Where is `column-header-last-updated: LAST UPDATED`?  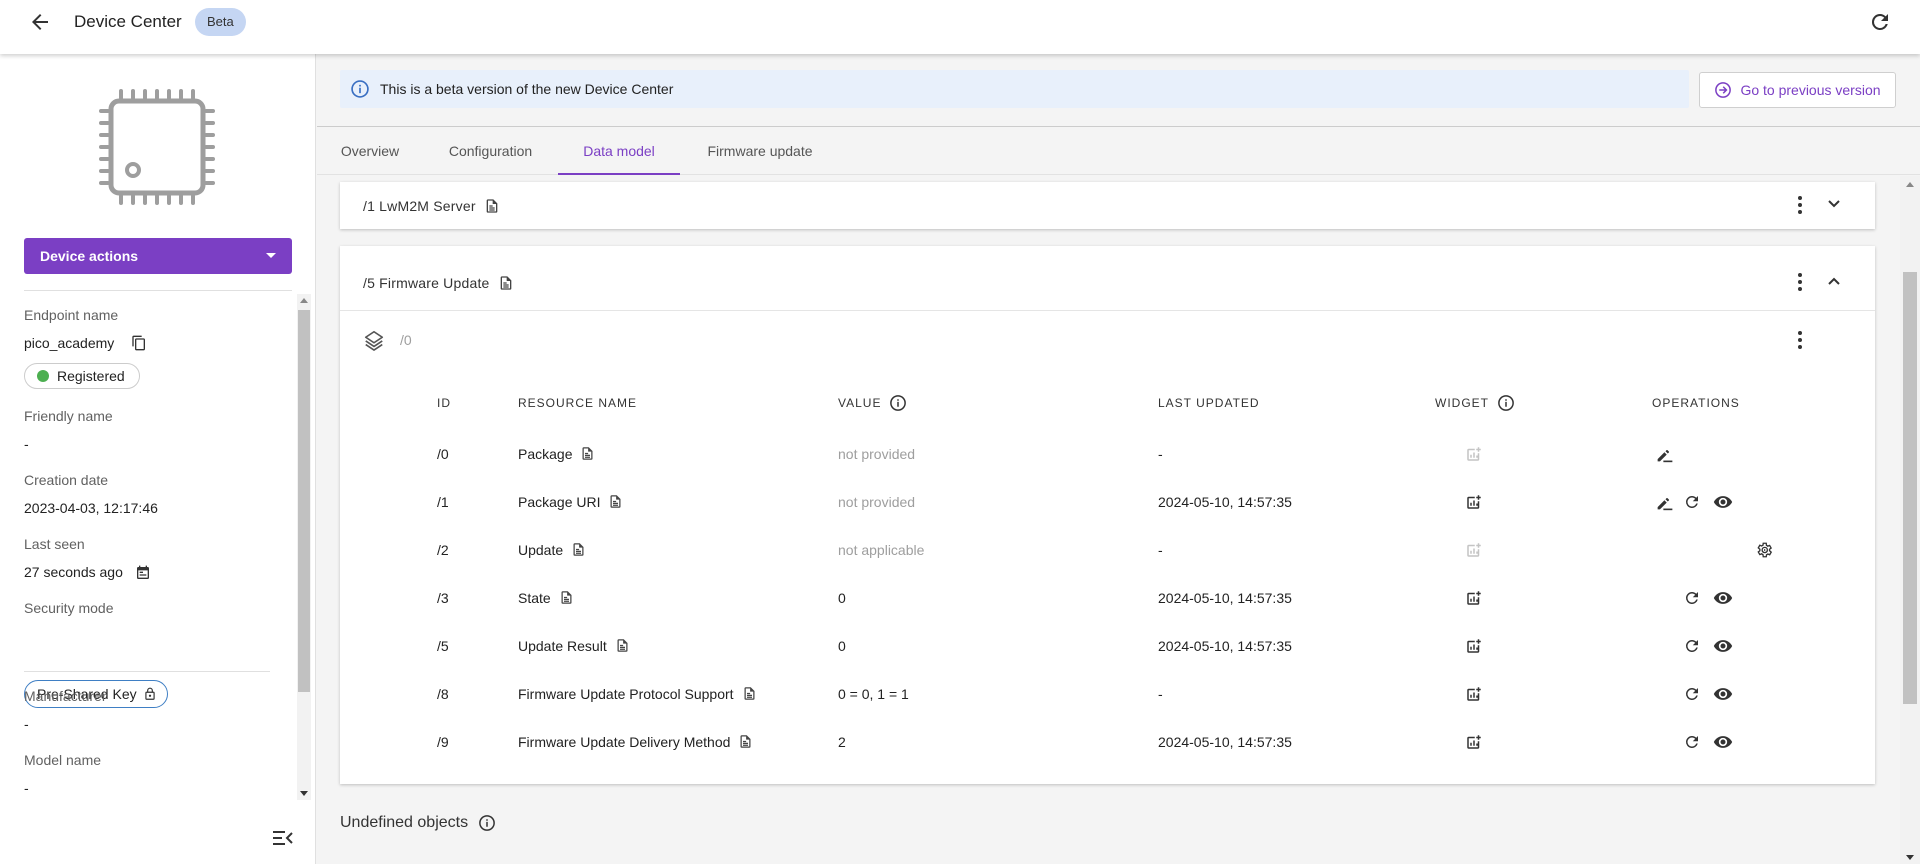
column-header-last-updated: LAST UPDATED is located at coordinates (1209, 403).